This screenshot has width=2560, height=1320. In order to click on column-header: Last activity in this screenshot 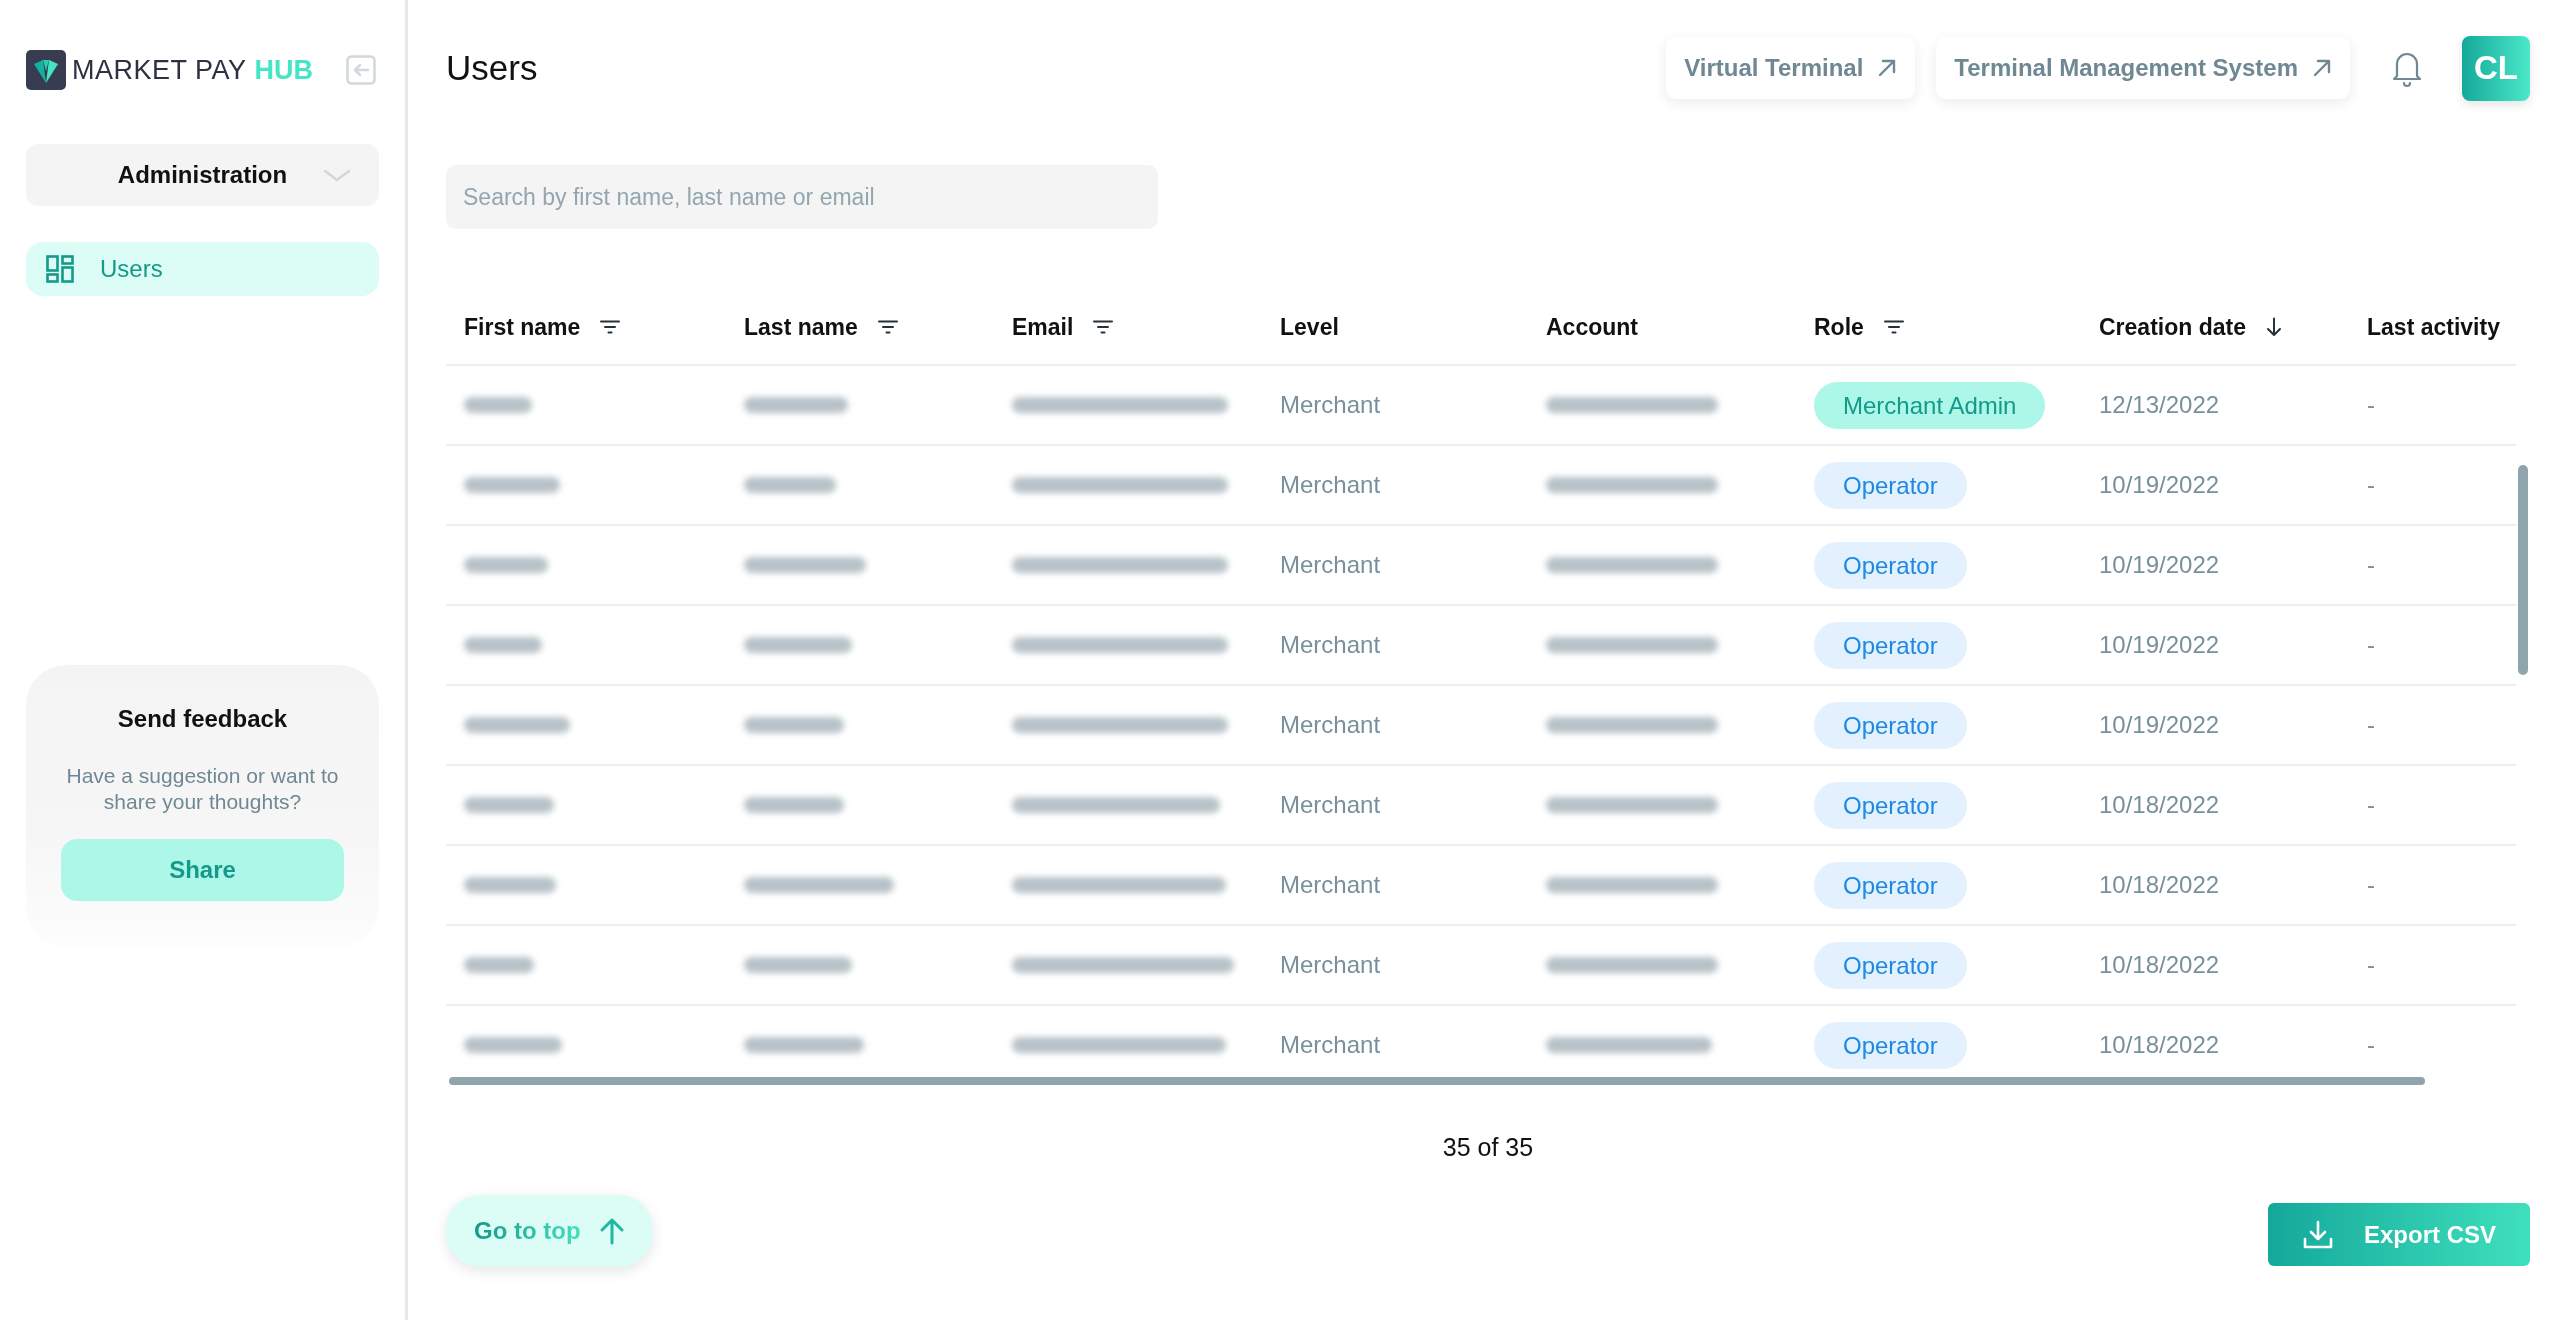, I will do `click(2433, 327)`.